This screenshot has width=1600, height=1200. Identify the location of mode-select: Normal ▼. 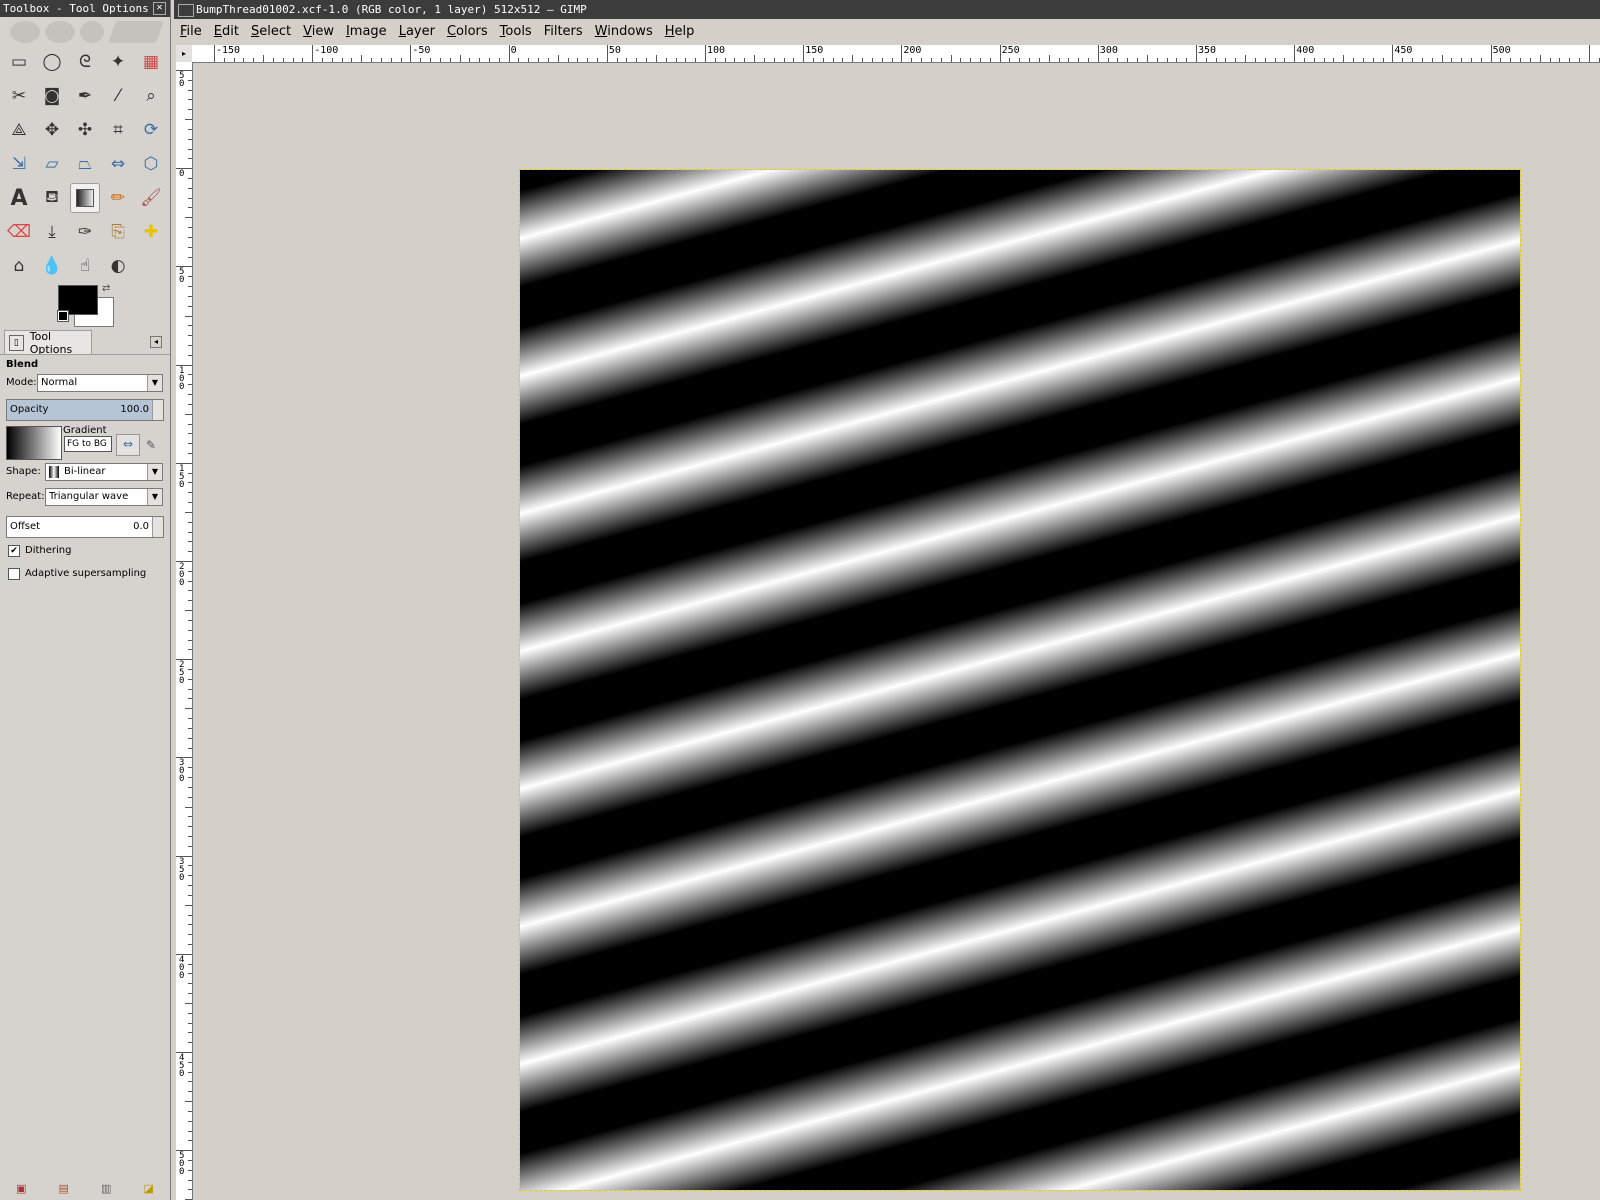
(100, 383).